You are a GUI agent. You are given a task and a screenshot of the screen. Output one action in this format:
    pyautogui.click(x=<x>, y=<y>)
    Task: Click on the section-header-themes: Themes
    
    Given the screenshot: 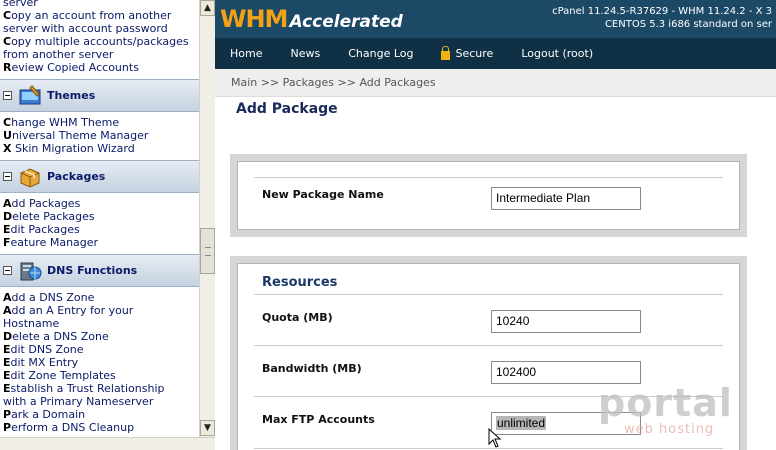 What is the action you would take?
    pyautogui.click(x=99, y=95)
    